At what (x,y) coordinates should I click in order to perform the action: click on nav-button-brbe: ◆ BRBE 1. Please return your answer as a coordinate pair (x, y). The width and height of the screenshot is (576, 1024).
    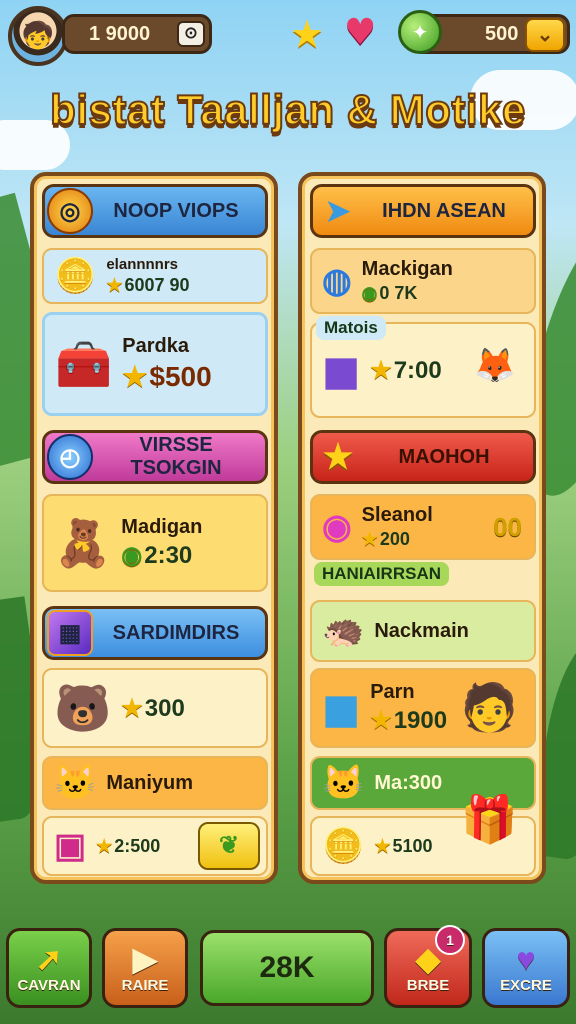
    Looking at the image, I should click on (428, 966).